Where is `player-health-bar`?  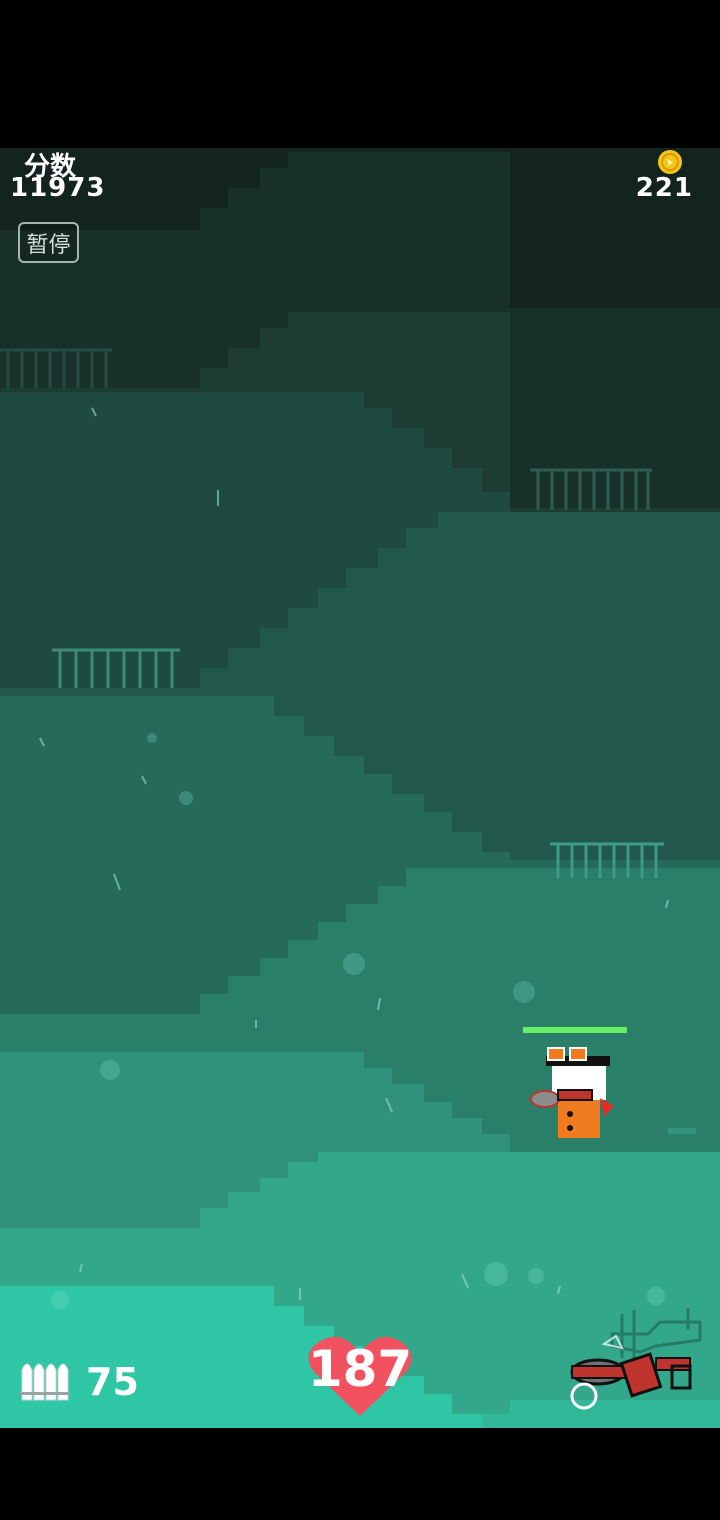 player-health-bar is located at coordinates (575, 1030).